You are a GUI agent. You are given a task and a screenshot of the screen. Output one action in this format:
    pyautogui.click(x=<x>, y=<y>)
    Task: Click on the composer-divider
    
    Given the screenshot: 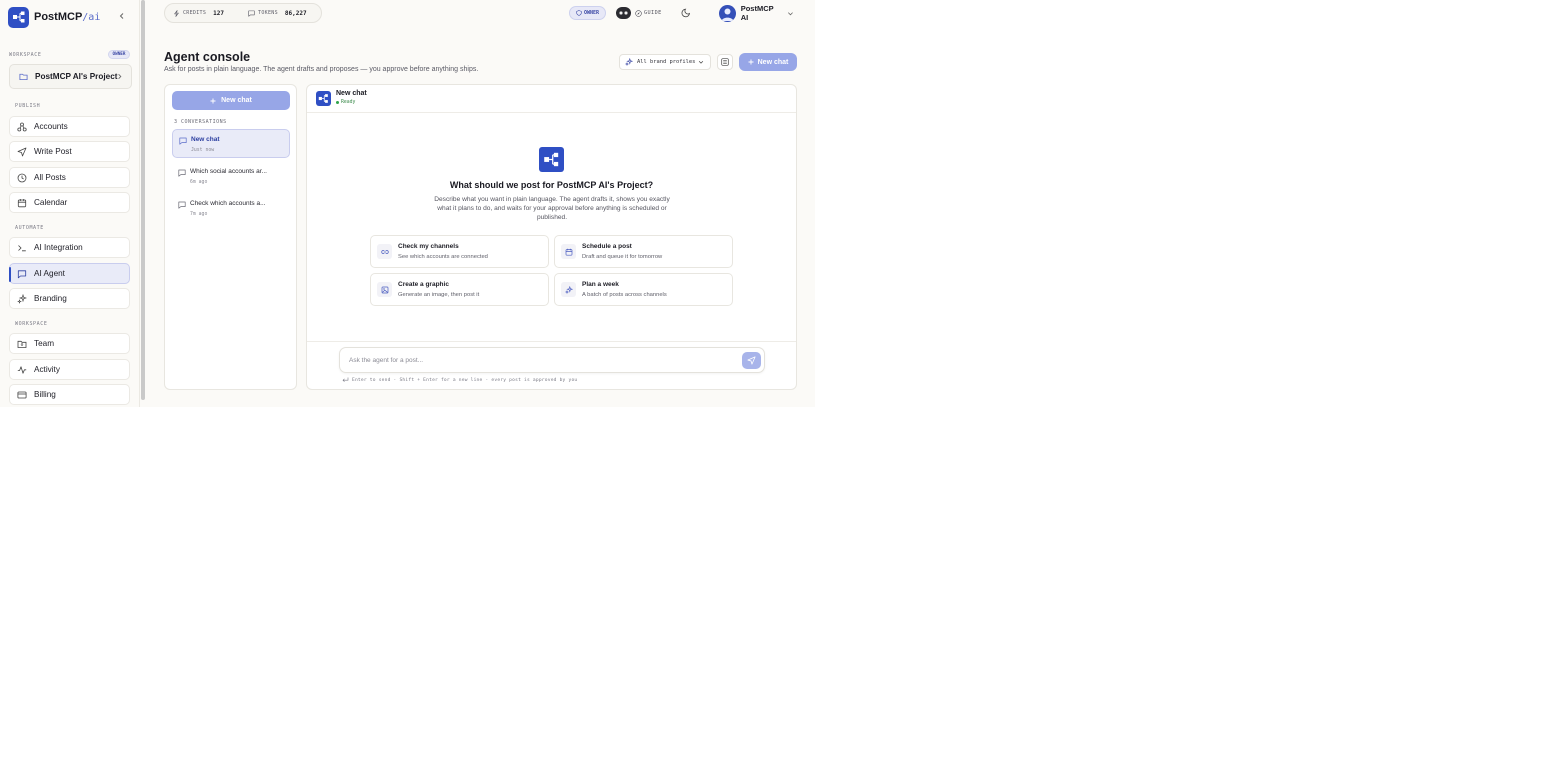 What is the action you would take?
    pyautogui.click(x=551, y=341)
    